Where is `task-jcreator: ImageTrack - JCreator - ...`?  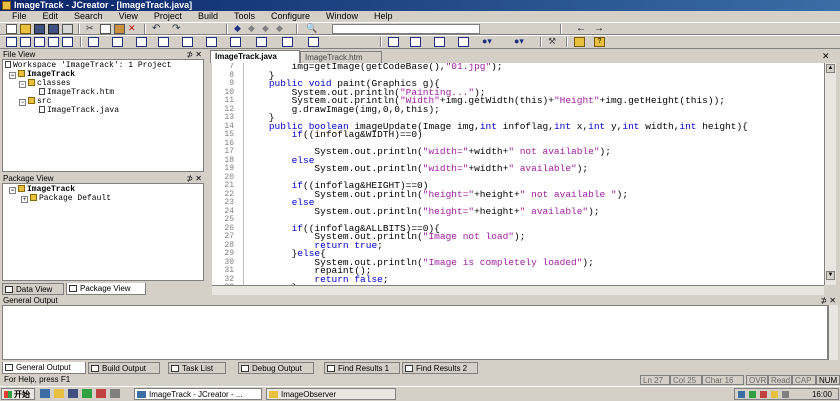 task-jcreator: ImageTrack - JCreator - ... is located at coordinates (198, 394).